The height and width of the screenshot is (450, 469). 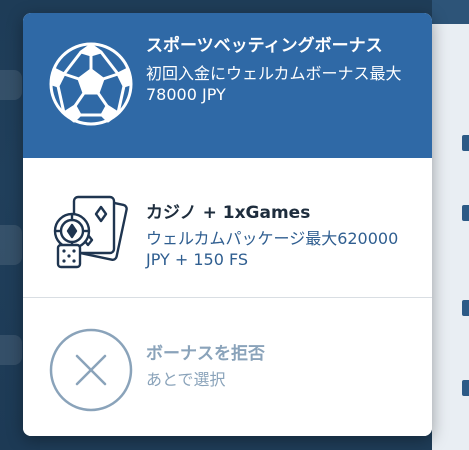 I want to click on close-circle-icon, so click(x=91, y=370).